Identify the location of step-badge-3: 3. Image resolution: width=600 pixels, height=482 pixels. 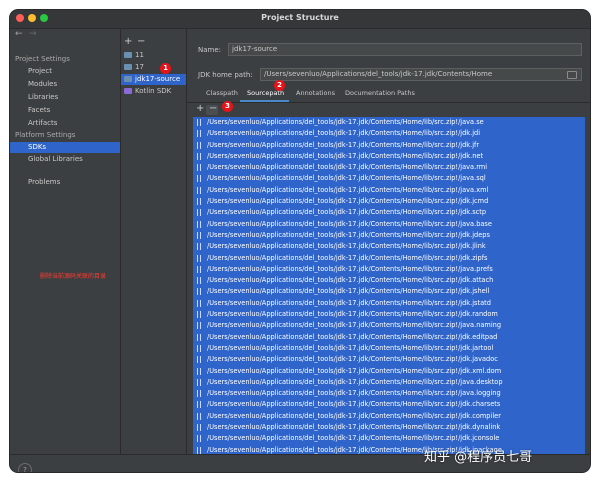
(227, 106).